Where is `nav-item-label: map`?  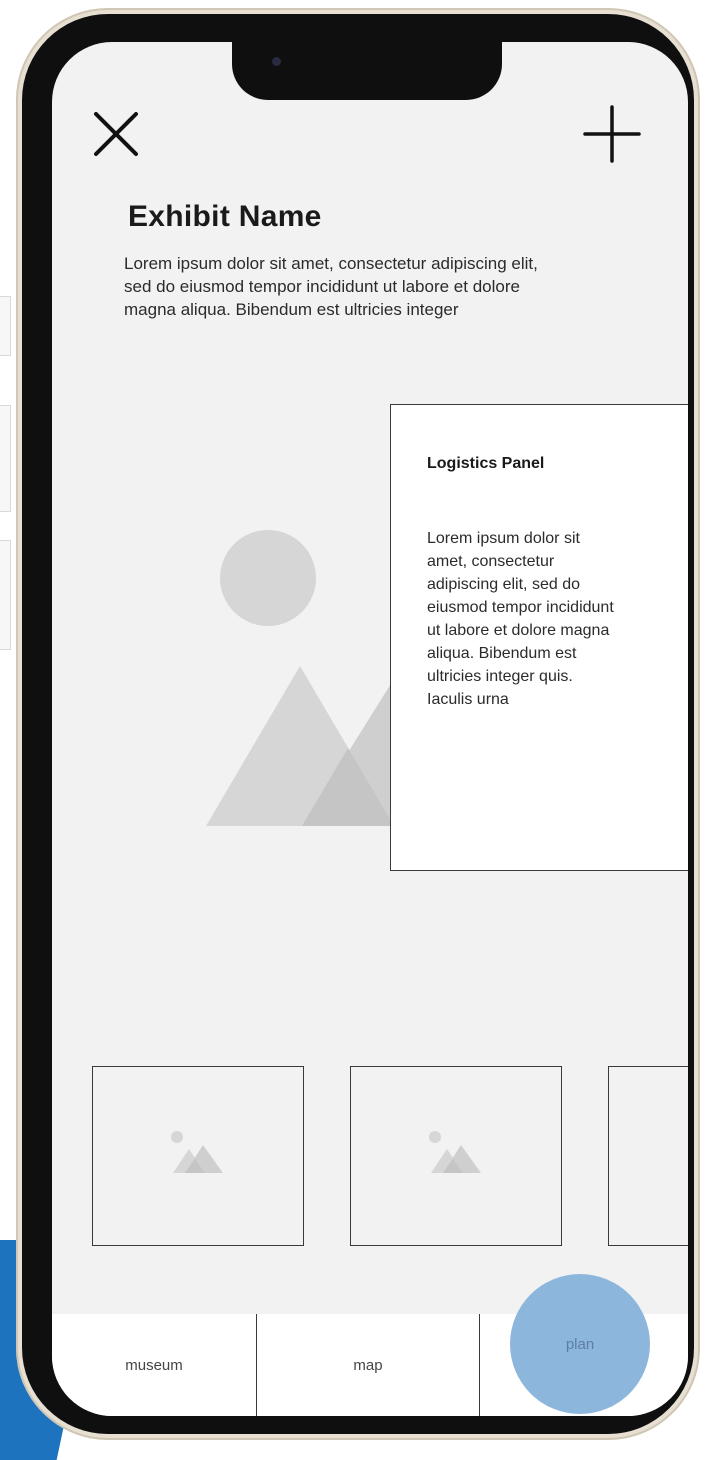
nav-item-label: map is located at coordinates (368, 1365).